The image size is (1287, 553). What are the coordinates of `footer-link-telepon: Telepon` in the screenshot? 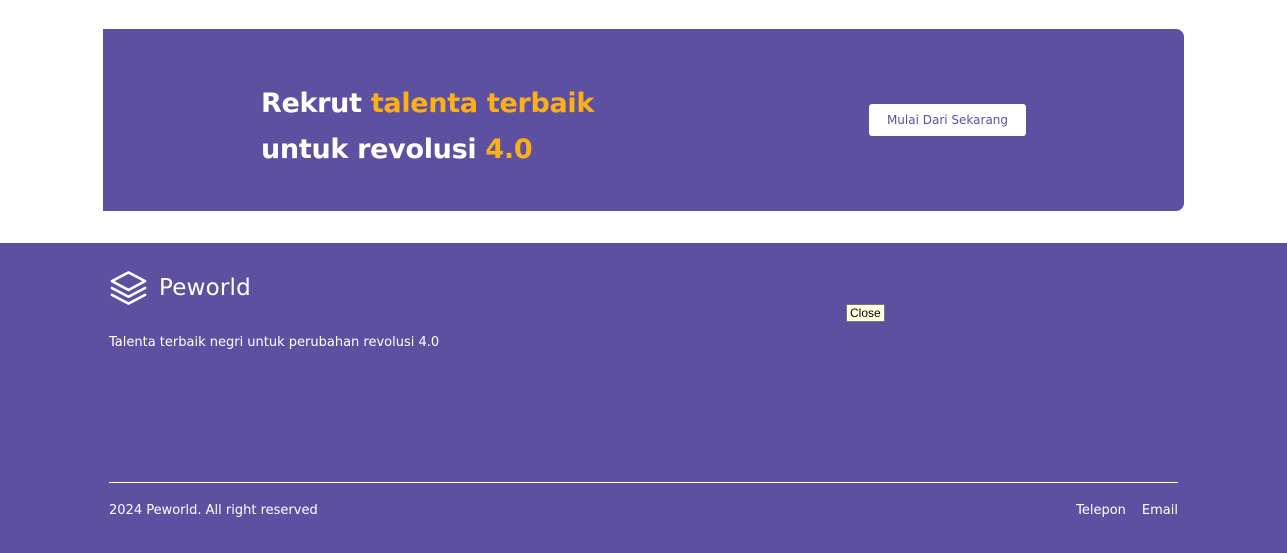 It's located at (1101, 510).